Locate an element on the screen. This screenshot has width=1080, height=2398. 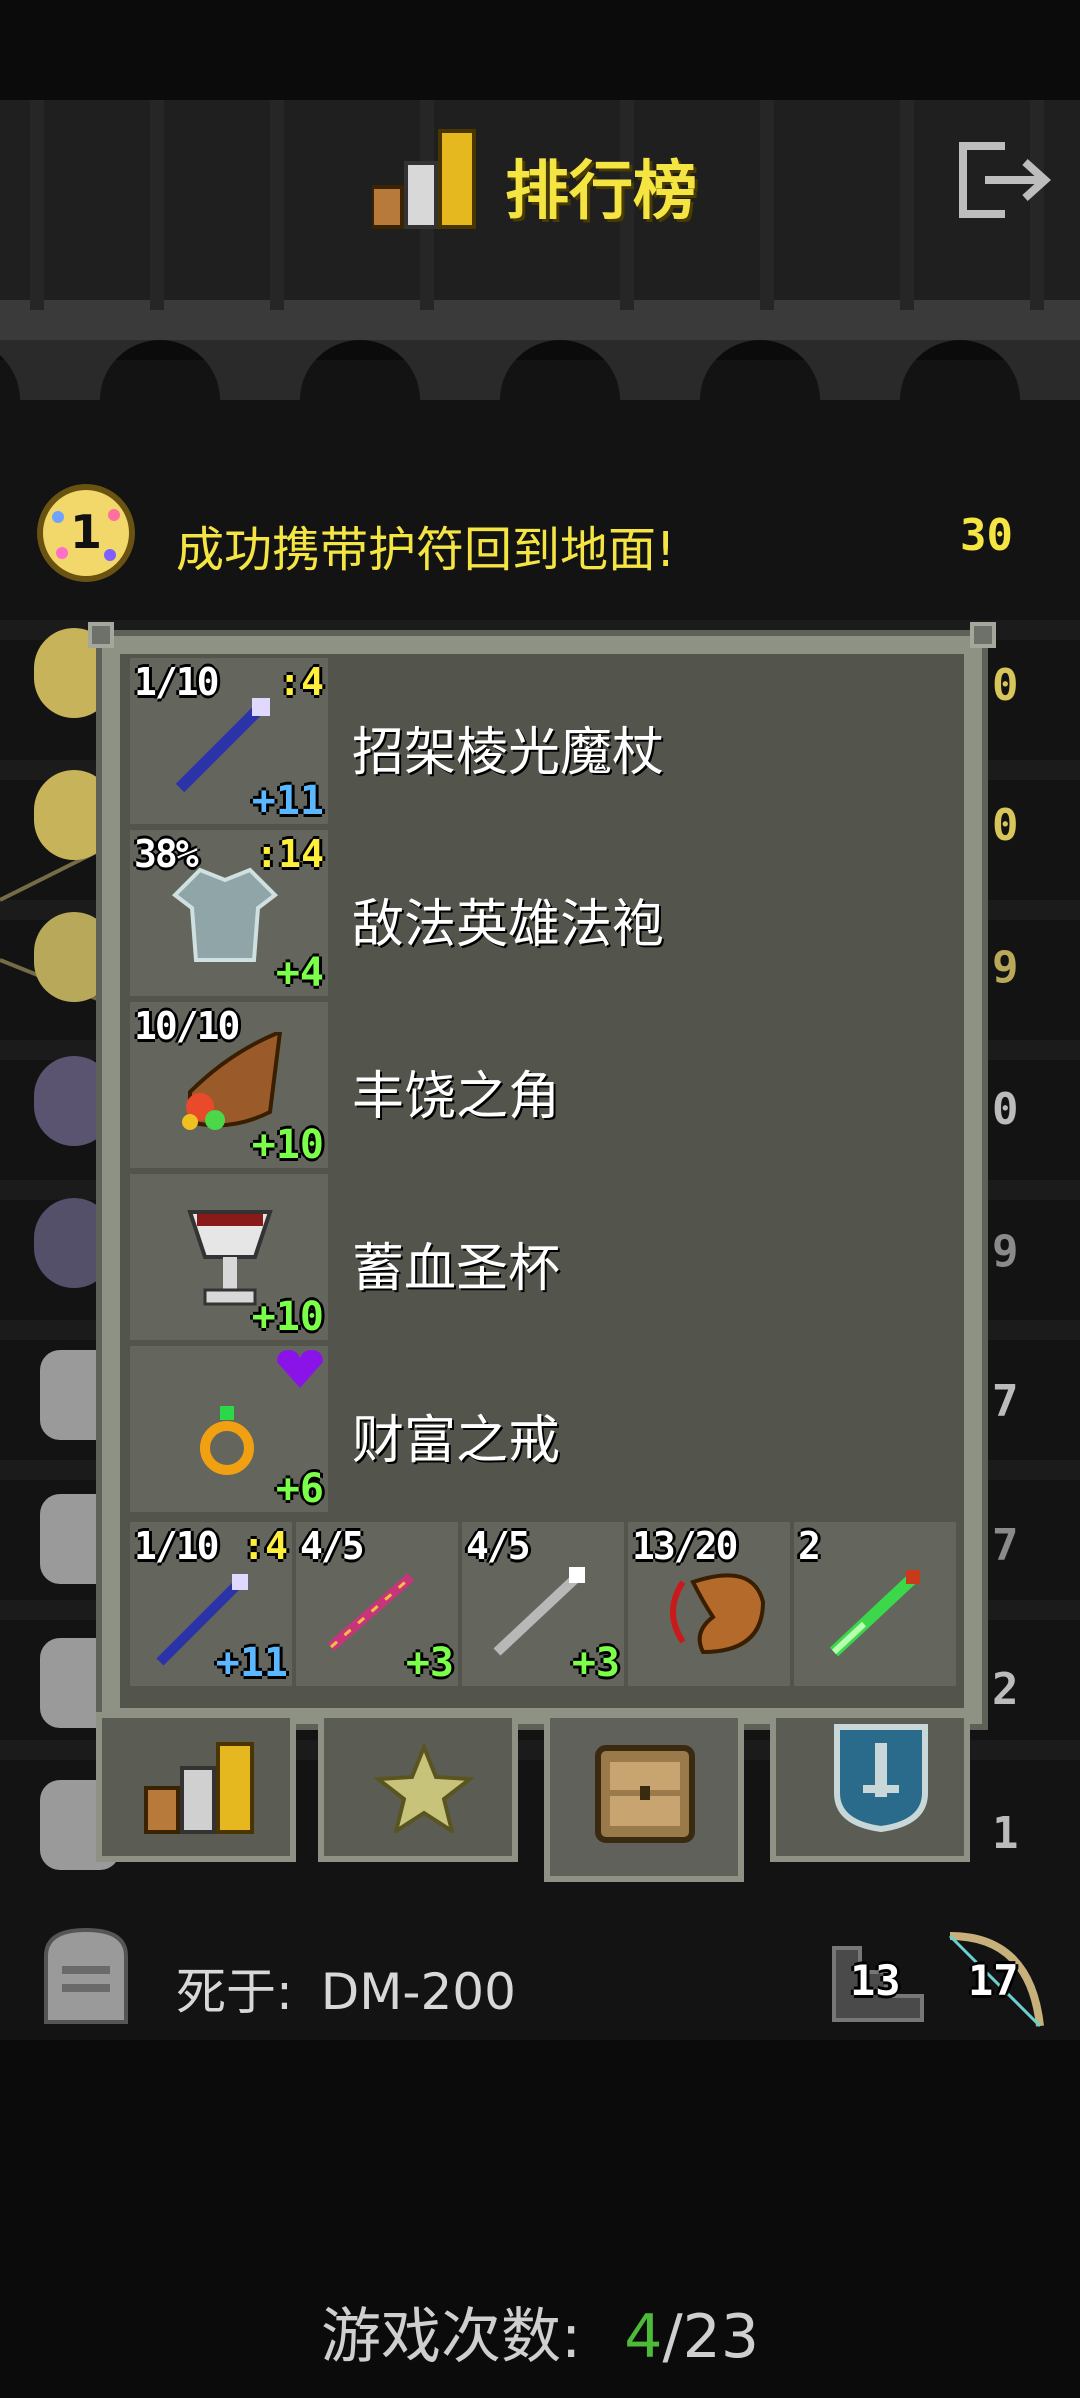
ring-icon is located at coordinates (227, 1440).